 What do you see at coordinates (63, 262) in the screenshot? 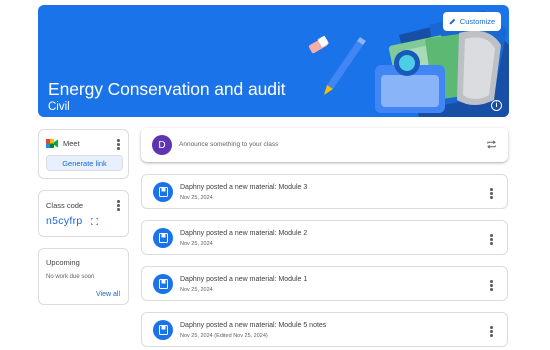
I see `upcoming-title: Upcoming` at bounding box center [63, 262].